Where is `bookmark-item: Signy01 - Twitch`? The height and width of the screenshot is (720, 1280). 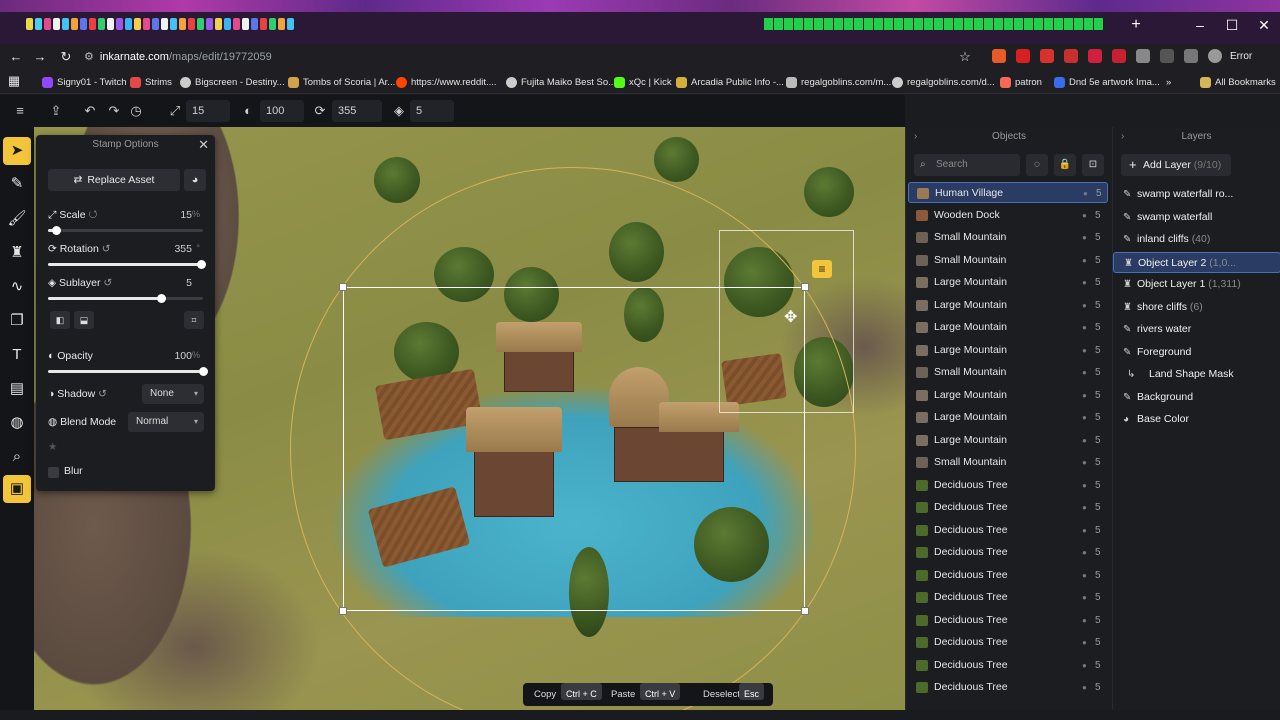 bookmark-item: Signy01 - Twitch is located at coordinates (84, 82).